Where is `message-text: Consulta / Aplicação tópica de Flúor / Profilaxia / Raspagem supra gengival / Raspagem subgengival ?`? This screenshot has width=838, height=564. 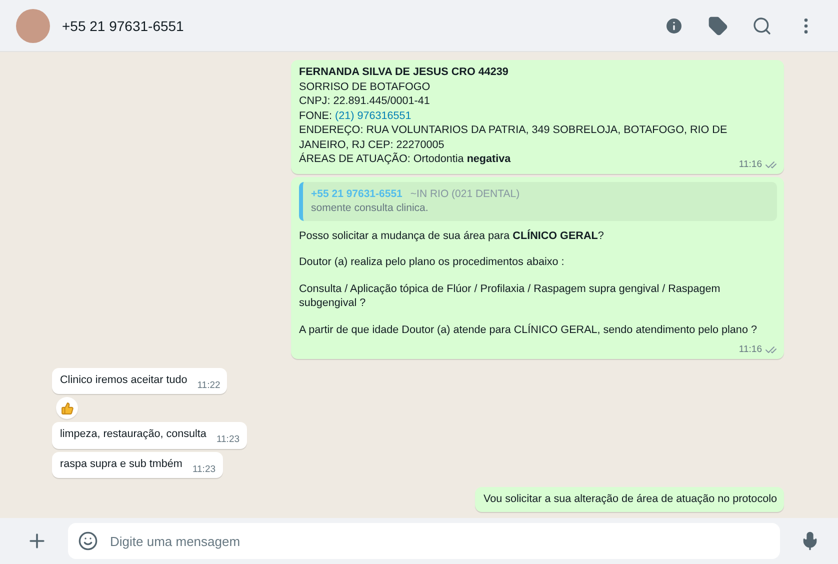
message-text: Consulta / Aplicação tópica de Flúor / Profilaxia / Raspagem supra gengival / Raspagem subgengival ? is located at coordinates (510, 296).